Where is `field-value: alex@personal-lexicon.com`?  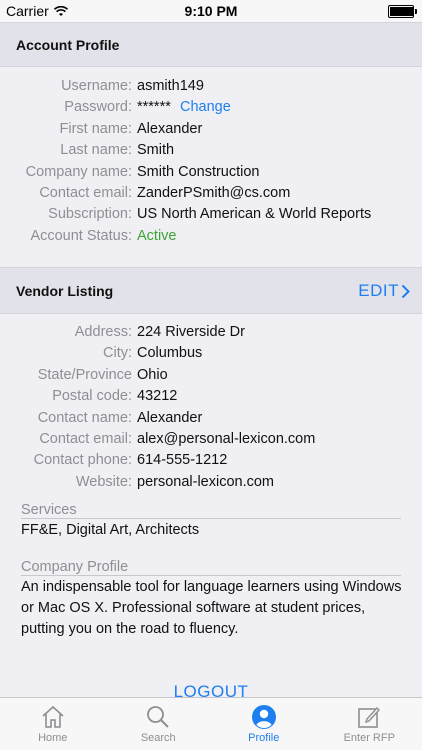
field-value: alex@personal-lexicon.com is located at coordinates (226, 439).